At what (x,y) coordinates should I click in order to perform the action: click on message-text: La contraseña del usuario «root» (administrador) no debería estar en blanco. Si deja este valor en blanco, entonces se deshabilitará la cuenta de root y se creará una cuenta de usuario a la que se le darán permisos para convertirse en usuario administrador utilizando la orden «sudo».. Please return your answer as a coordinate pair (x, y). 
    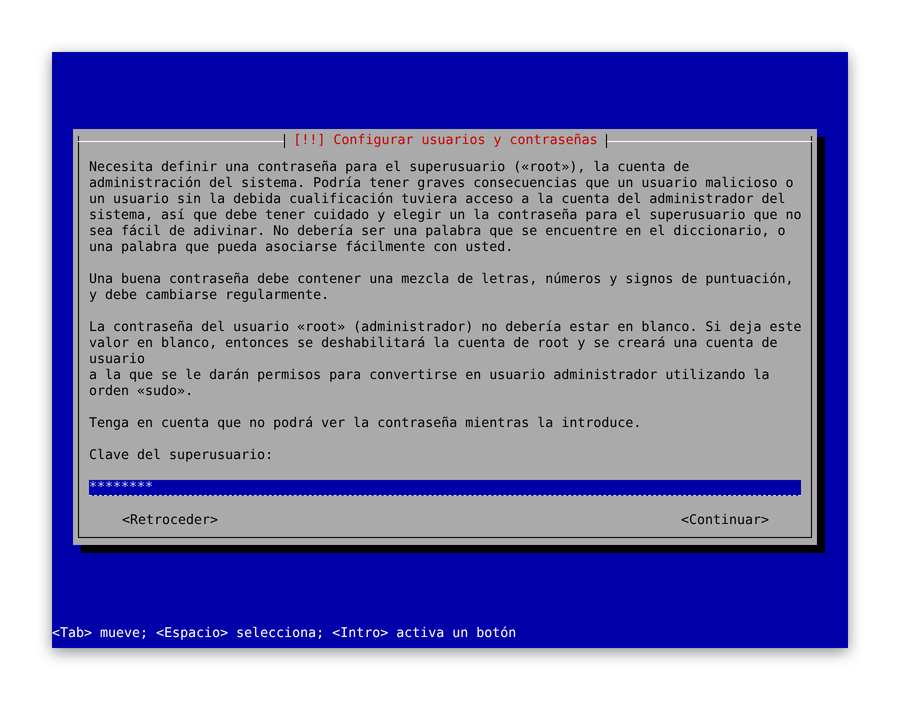
    Looking at the image, I should click on (445, 360).